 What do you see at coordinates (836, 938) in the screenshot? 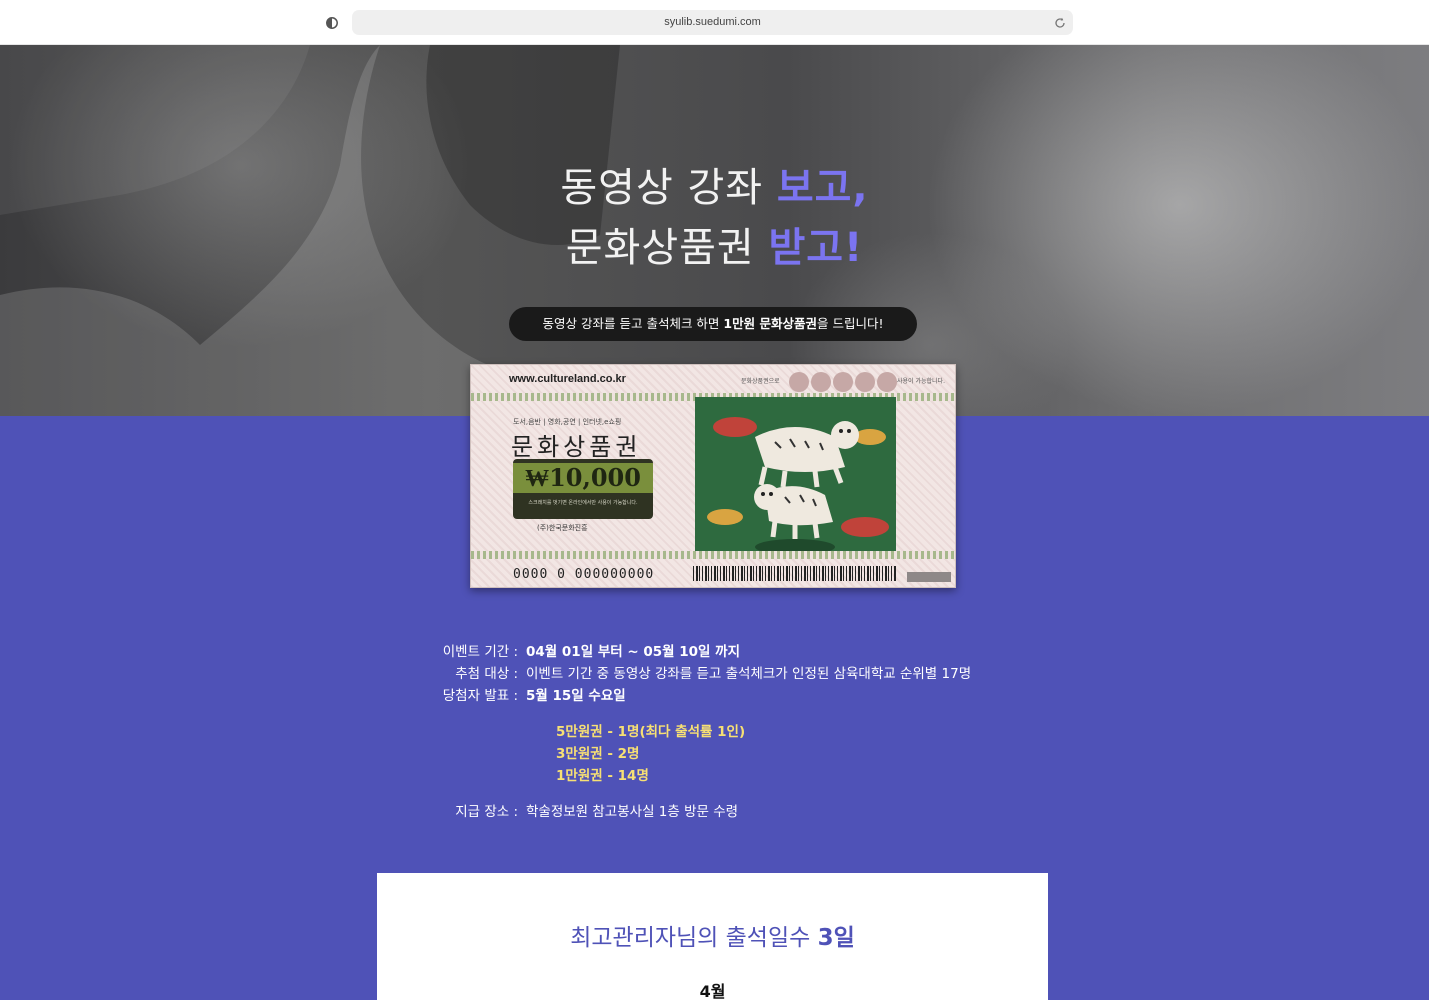
I see `attendance-days-count: 3일` at bounding box center [836, 938].